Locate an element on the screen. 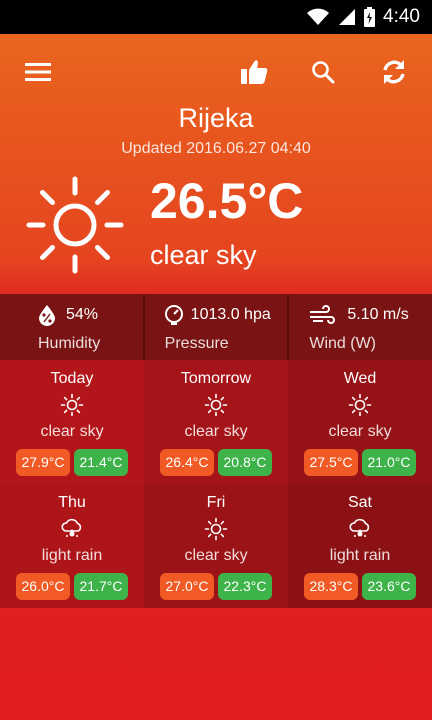 The height and width of the screenshot is (720, 432). forecast-day-name: Wed is located at coordinates (360, 378).